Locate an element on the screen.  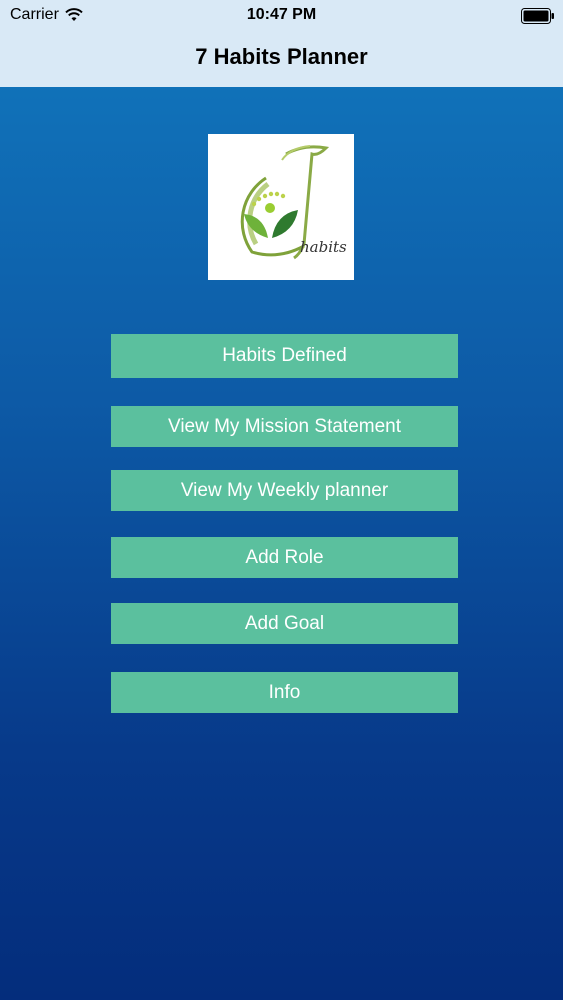
logo-text: habits is located at coordinates (323, 247).